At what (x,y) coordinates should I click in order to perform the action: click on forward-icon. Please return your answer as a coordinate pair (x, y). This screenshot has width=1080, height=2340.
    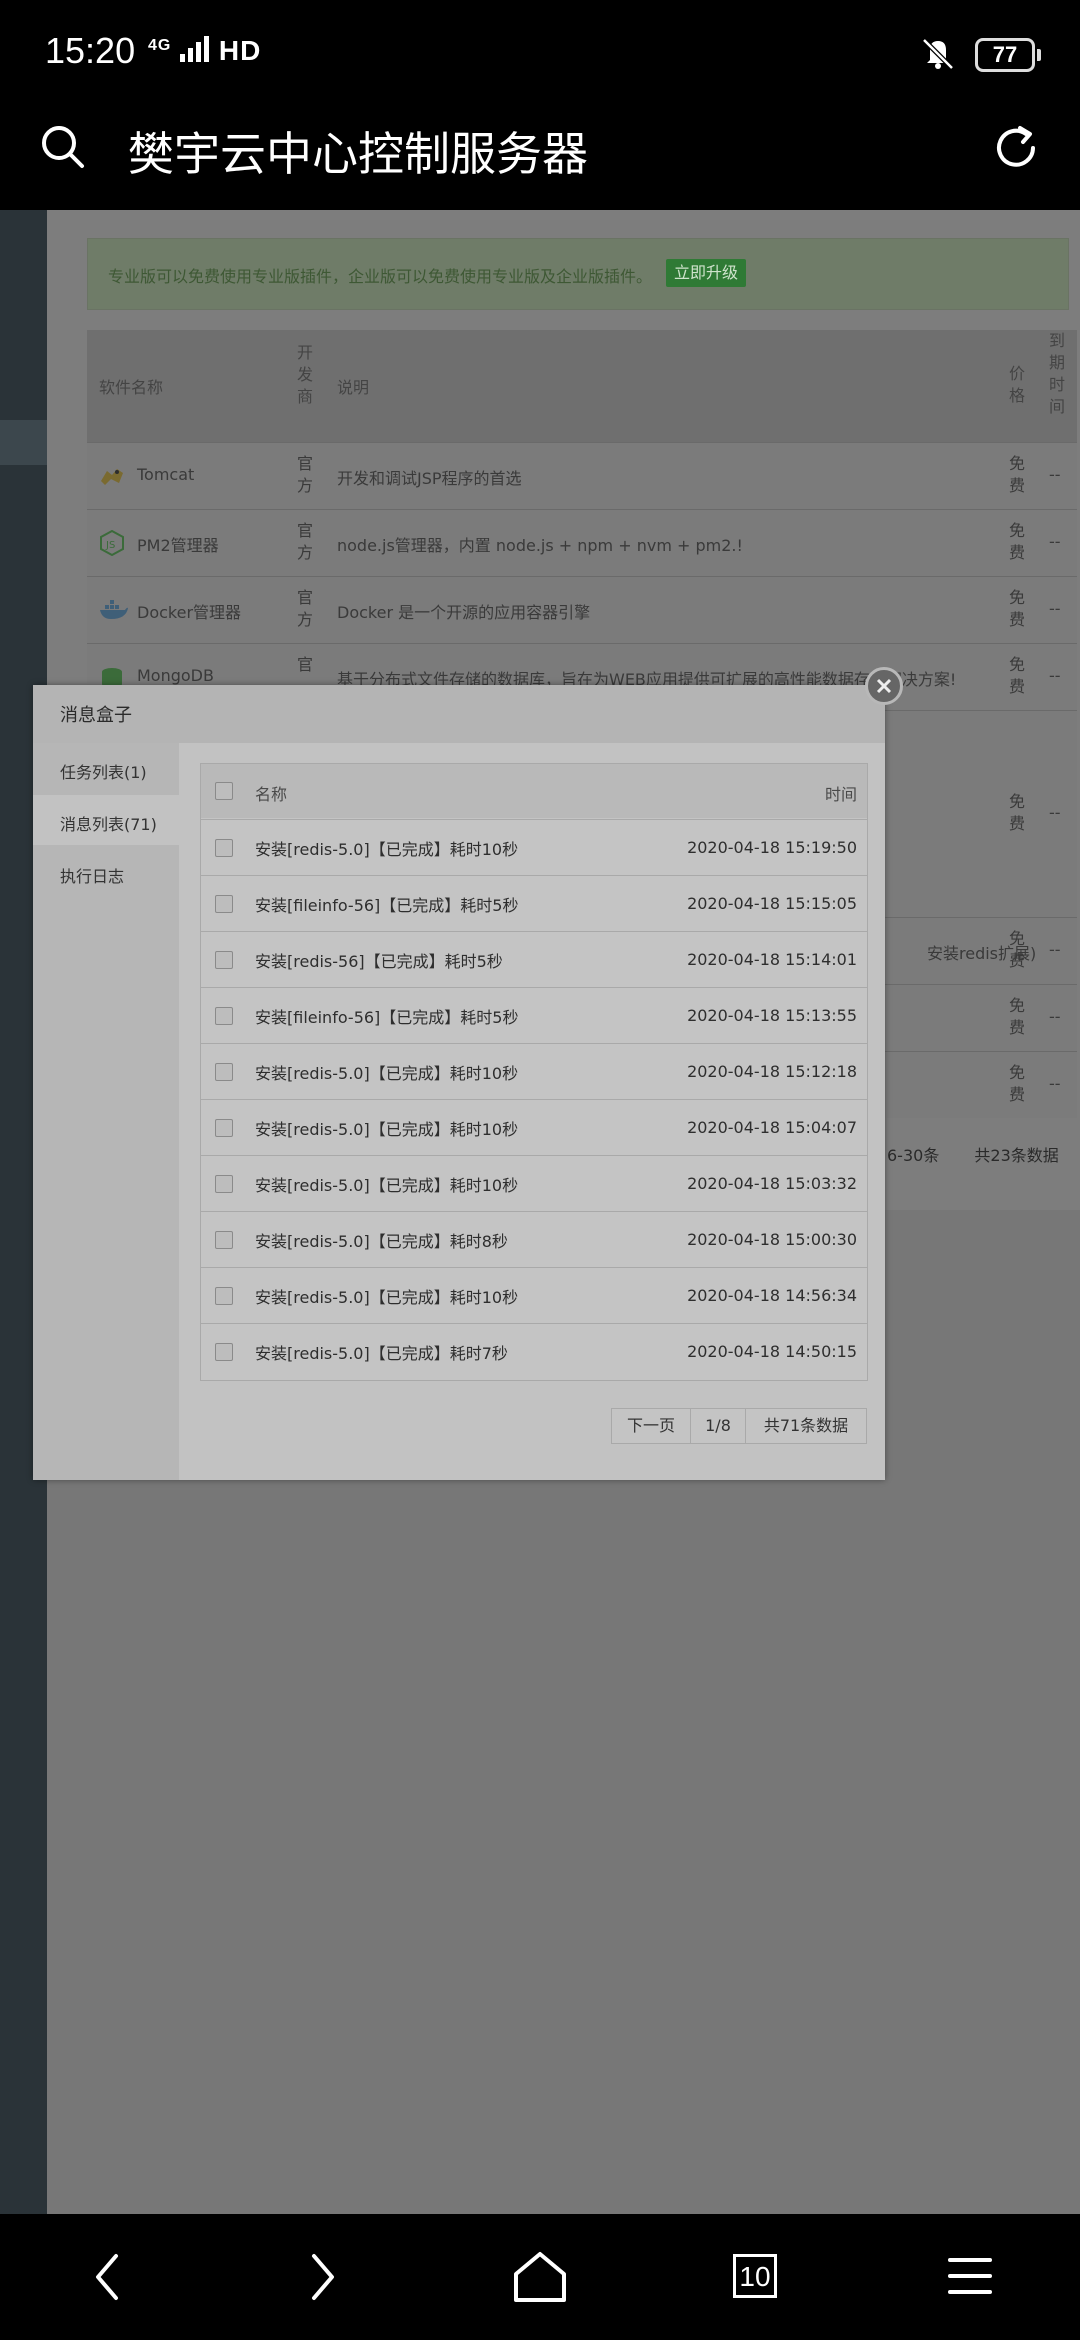
    Looking at the image, I should click on (322, 2277).